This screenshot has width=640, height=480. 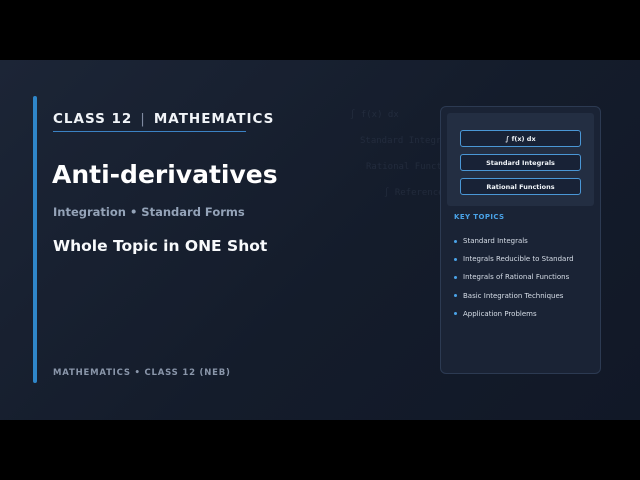 What do you see at coordinates (520, 138) in the screenshot?
I see `integral-formula-button: ∫ f(x) dx` at bounding box center [520, 138].